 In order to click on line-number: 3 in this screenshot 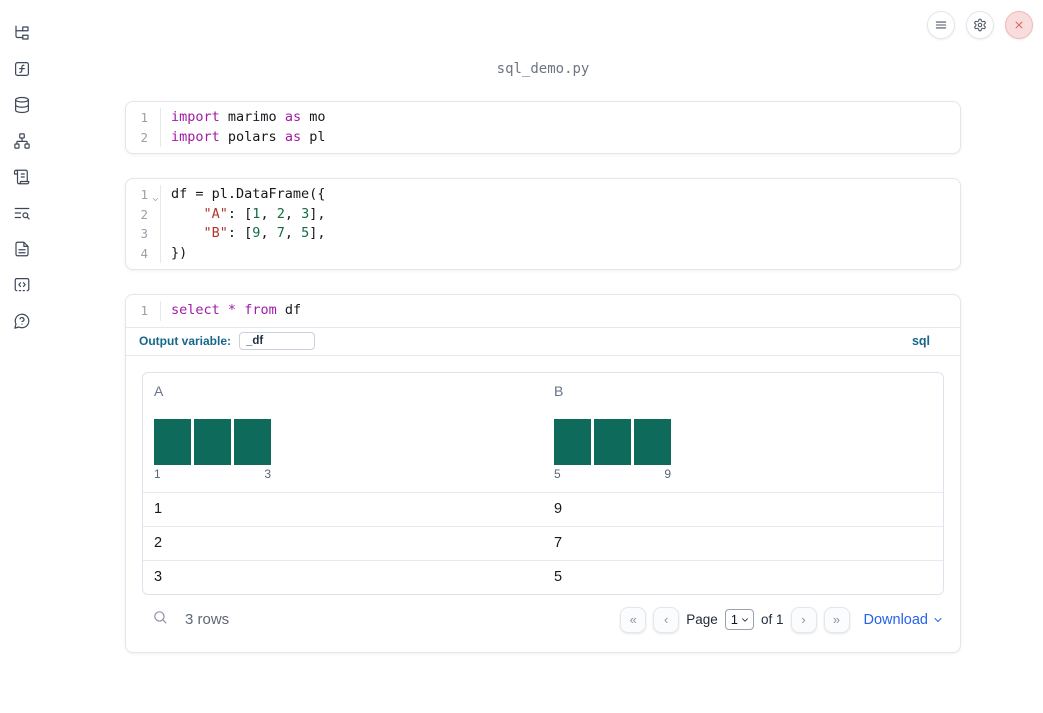, I will do `click(144, 233)`.